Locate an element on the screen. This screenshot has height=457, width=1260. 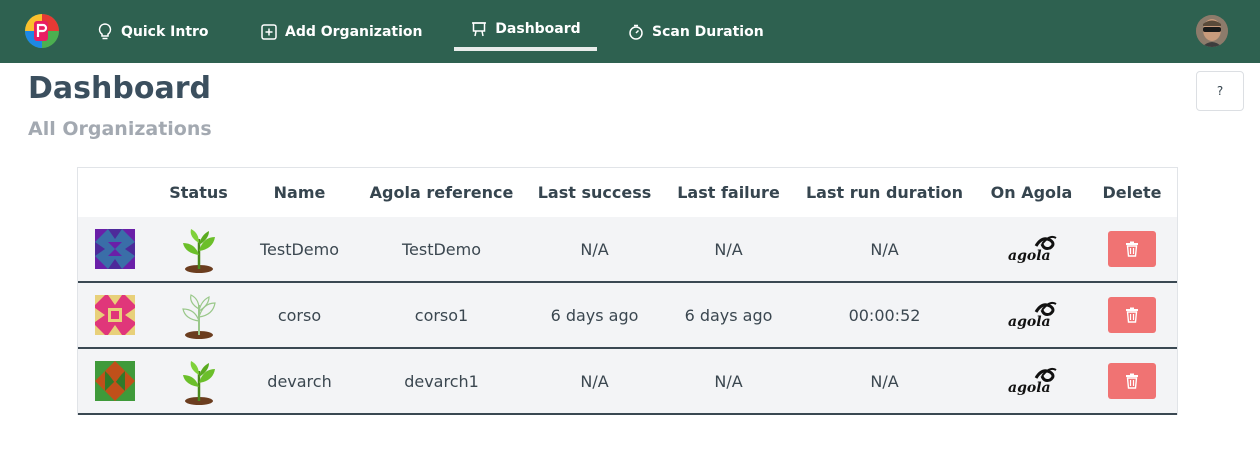
agola-reference: TestDemo is located at coordinates (441, 249).